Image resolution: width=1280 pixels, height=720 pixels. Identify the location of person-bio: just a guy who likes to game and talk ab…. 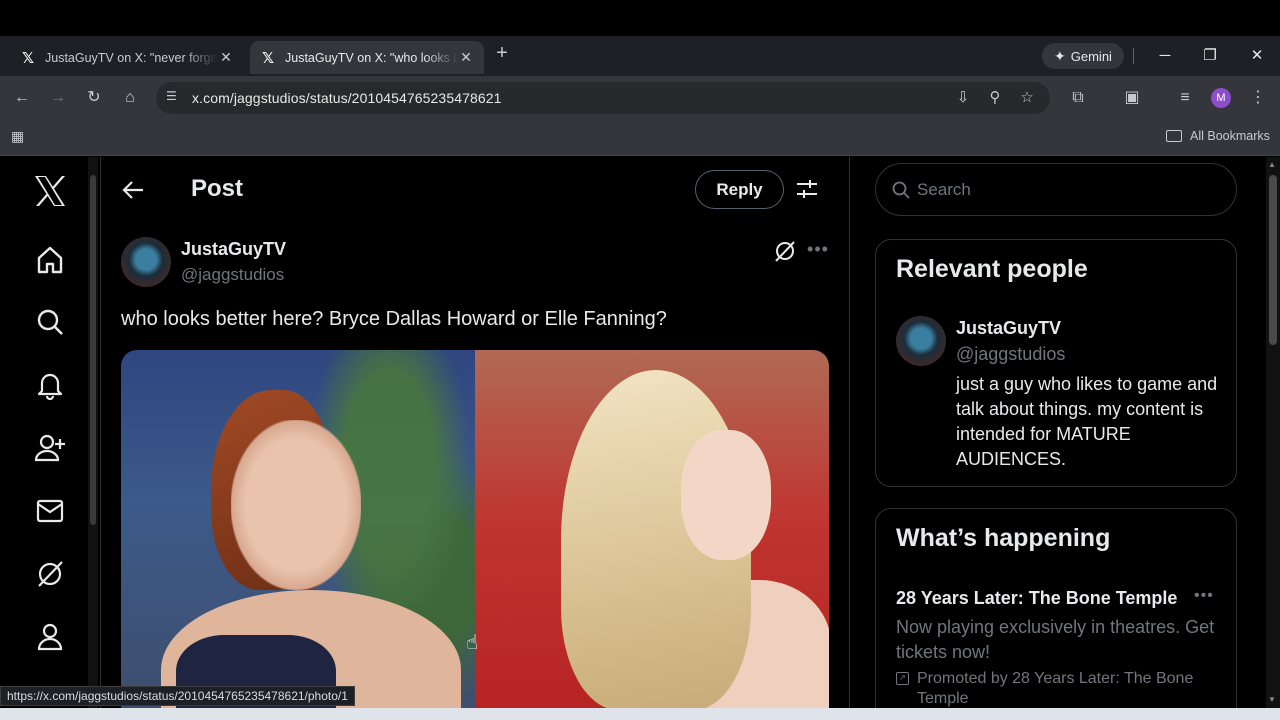
(1087, 421).